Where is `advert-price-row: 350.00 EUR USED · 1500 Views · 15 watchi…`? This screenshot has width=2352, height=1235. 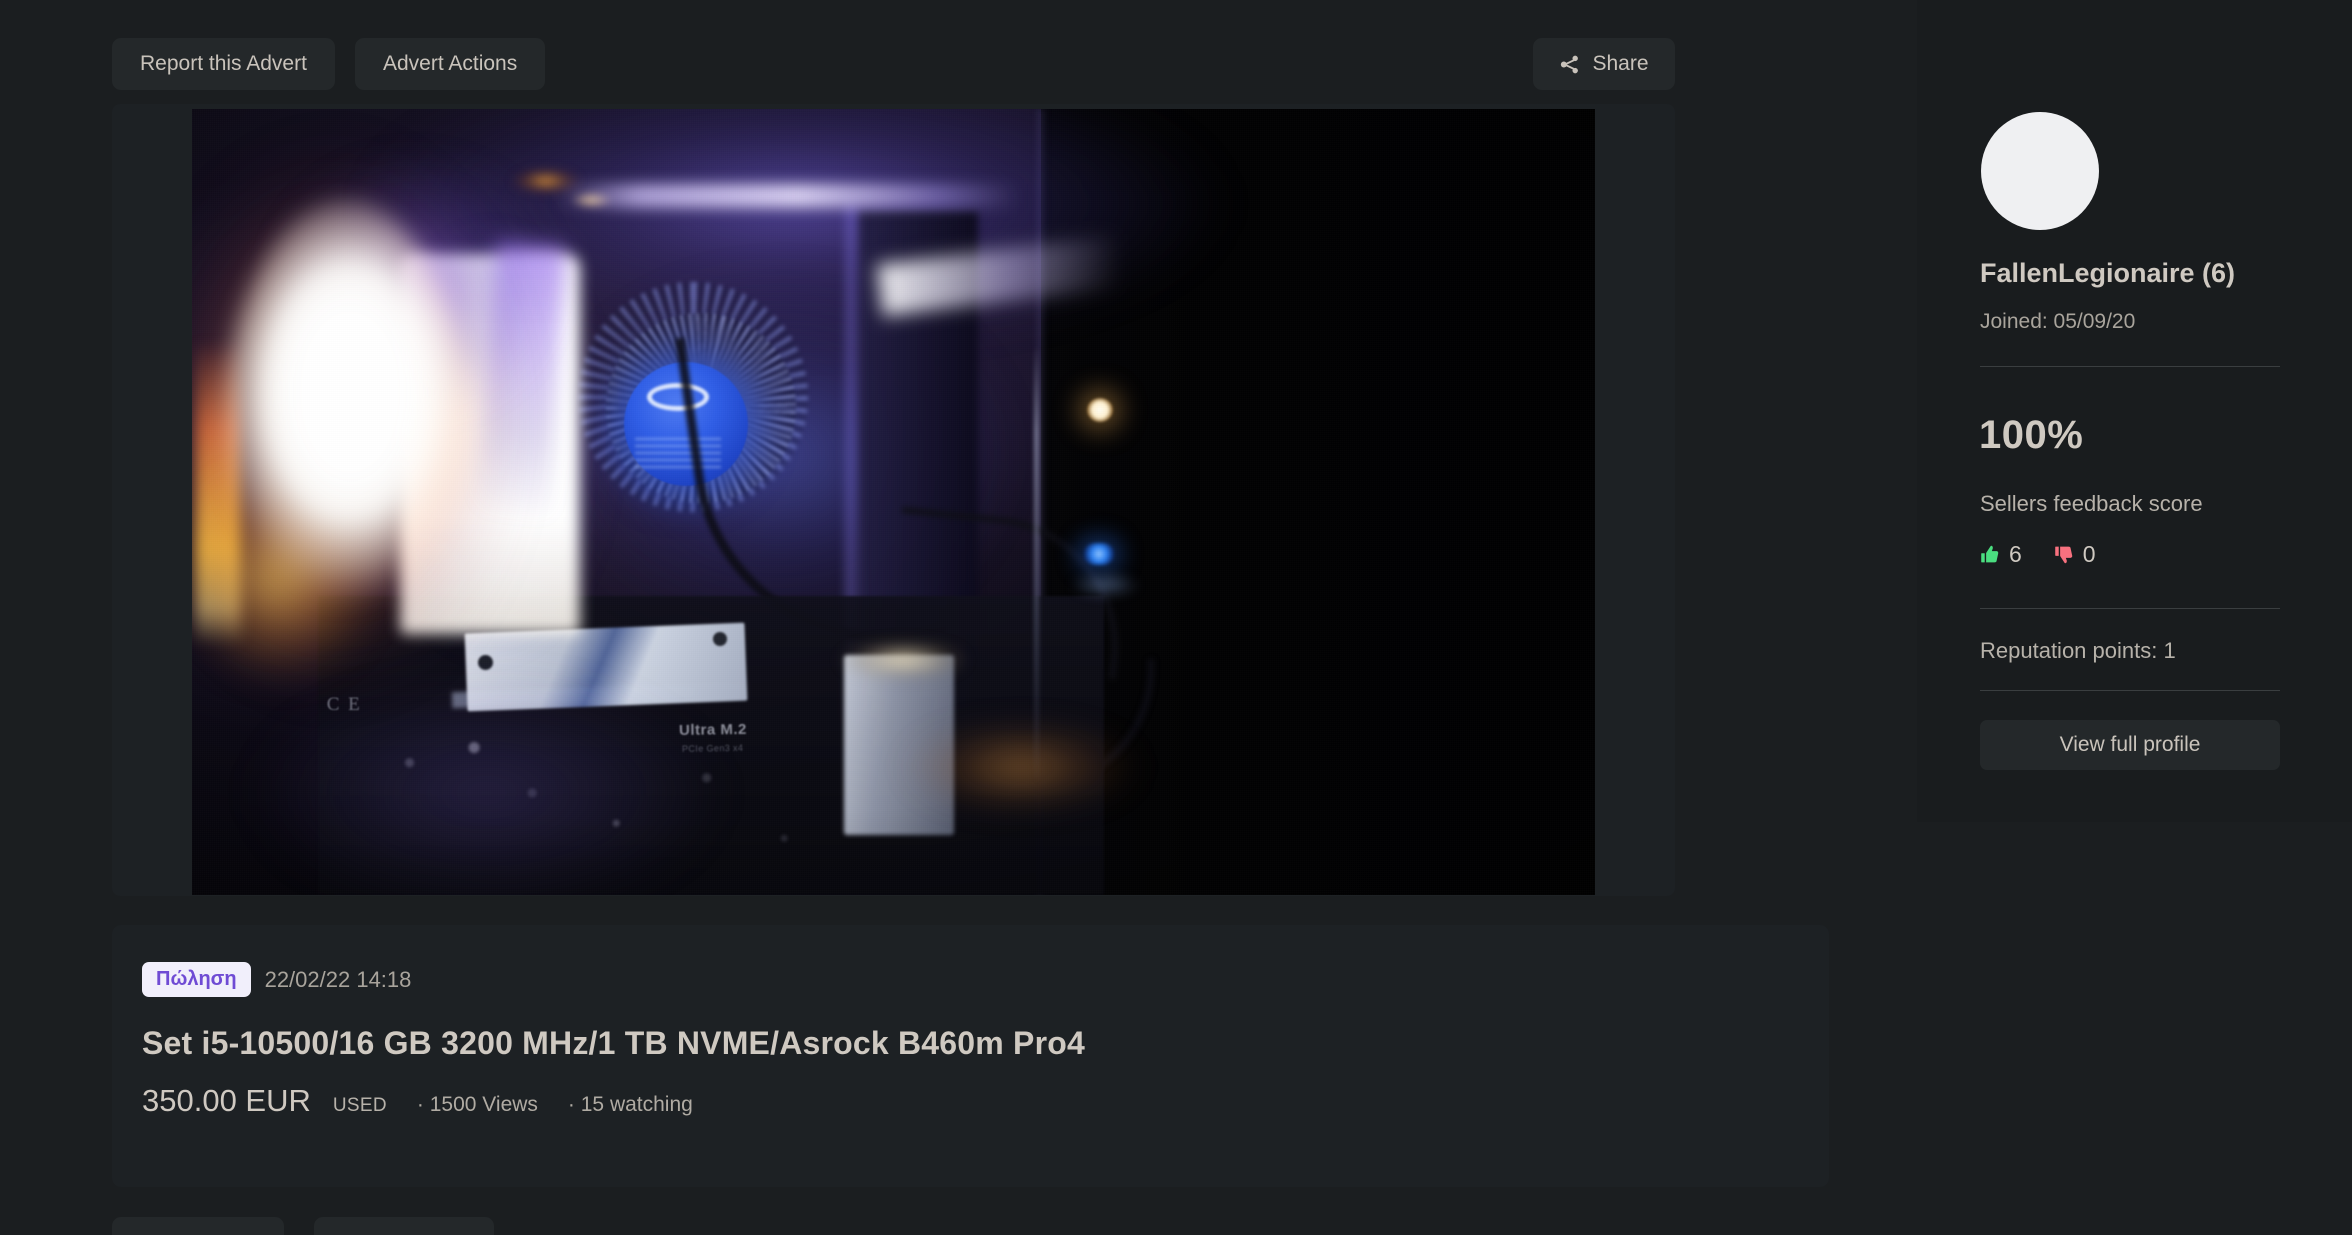
advert-price-row: 350.00 EUR USED · 1500 Views · 15 watchi… is located at coordinates (417, 1101).